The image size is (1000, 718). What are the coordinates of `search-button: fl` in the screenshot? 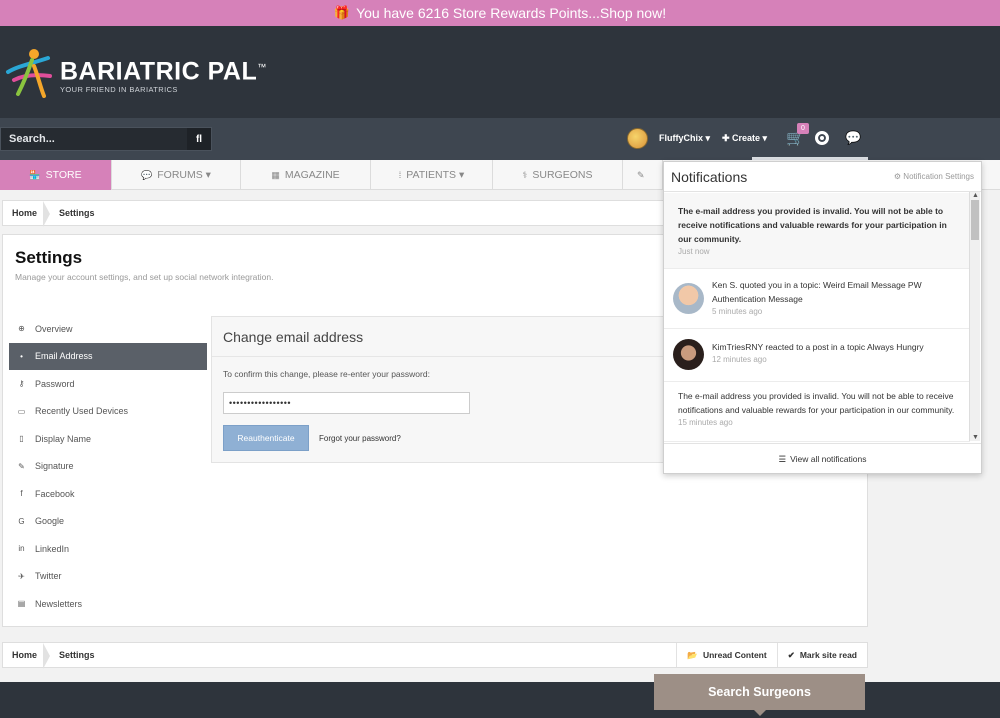 It's located at (199, 139).